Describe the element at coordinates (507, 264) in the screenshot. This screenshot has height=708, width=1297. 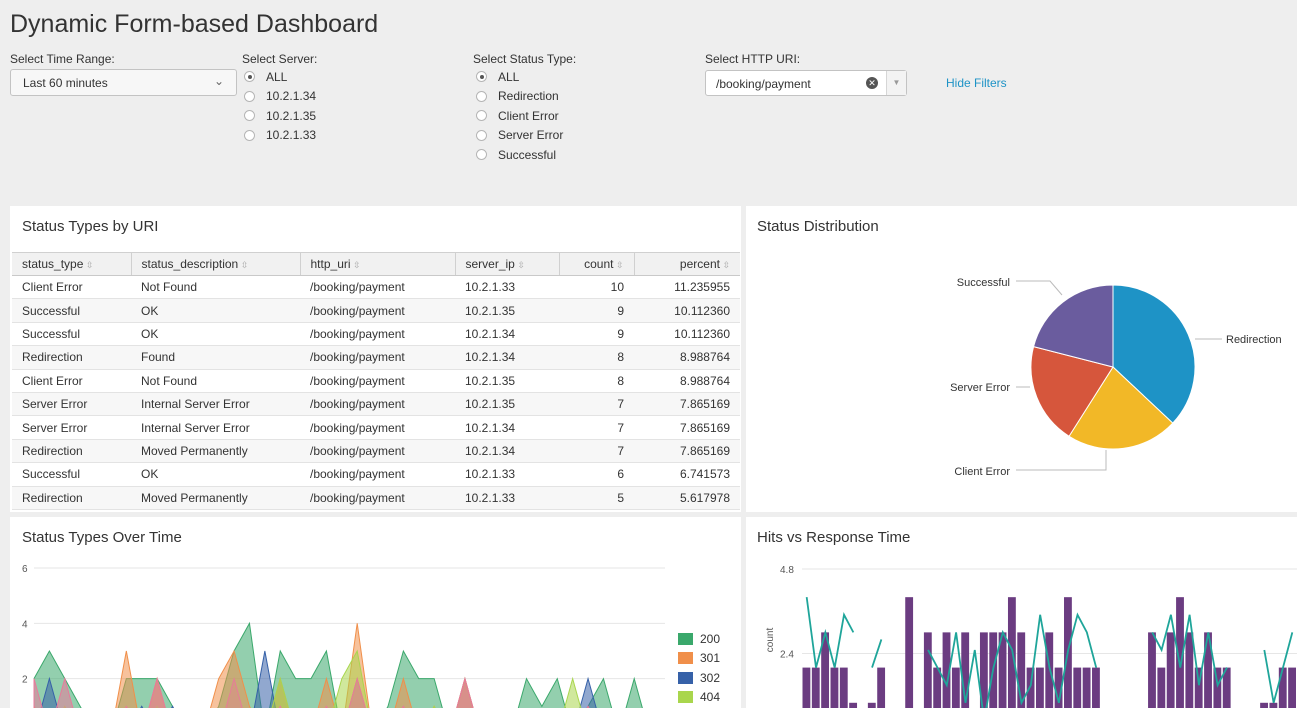
I see `column-header: server_ip ⇳` at that location.